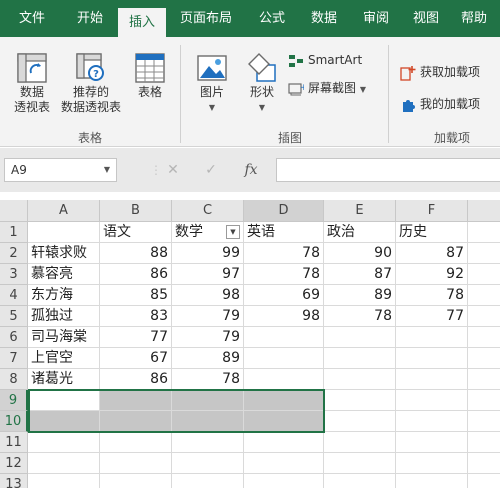  What do you see at coordinates (360, 295) in the screenshot?
I see `cell-e4: 89` at bounding box center [360, 295].